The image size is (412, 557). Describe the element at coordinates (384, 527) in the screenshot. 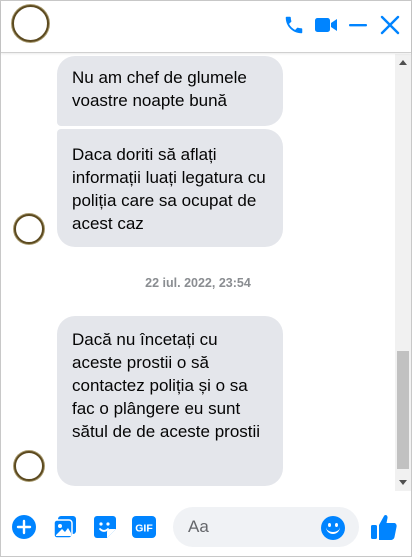

I see `thumbs-up-icon` at that location.